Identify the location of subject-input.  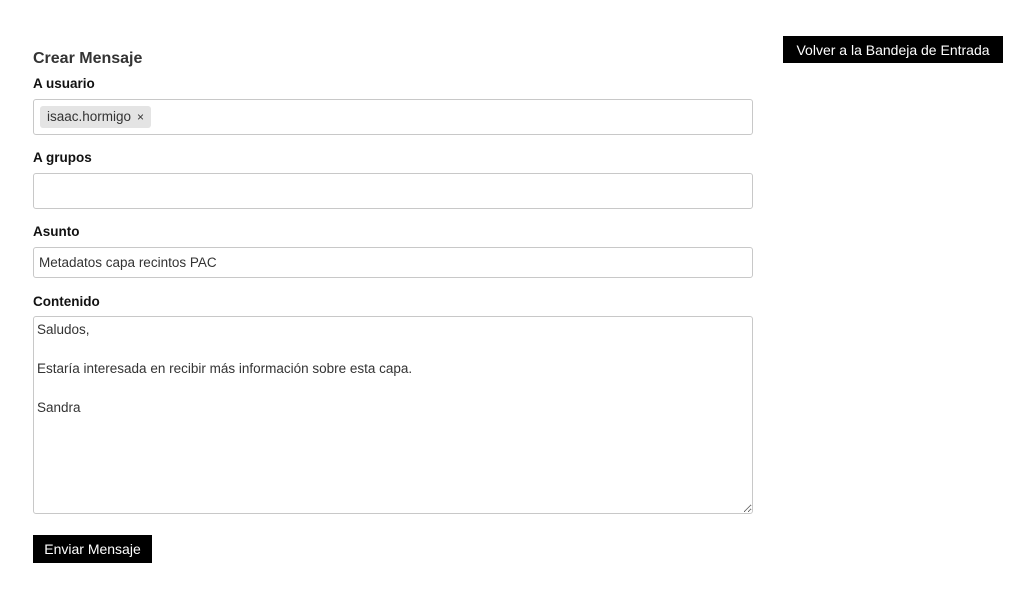
(393, 262).